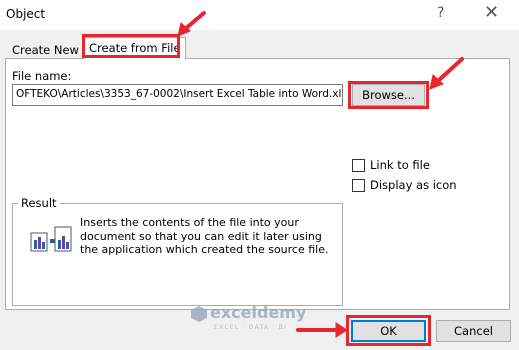 The height and width of the screenshot is (350, 519). What do you see at coordinates (450, 70) in the screenshot?
I see `arrow-to-browse` at bounding box center [450, 70].